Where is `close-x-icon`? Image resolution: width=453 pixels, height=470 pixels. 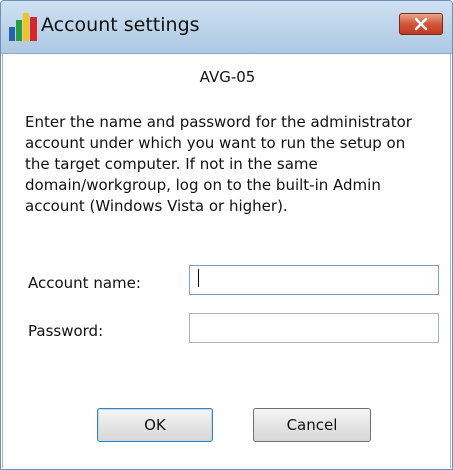
close-x-icon is located at coordinates (421, 24).